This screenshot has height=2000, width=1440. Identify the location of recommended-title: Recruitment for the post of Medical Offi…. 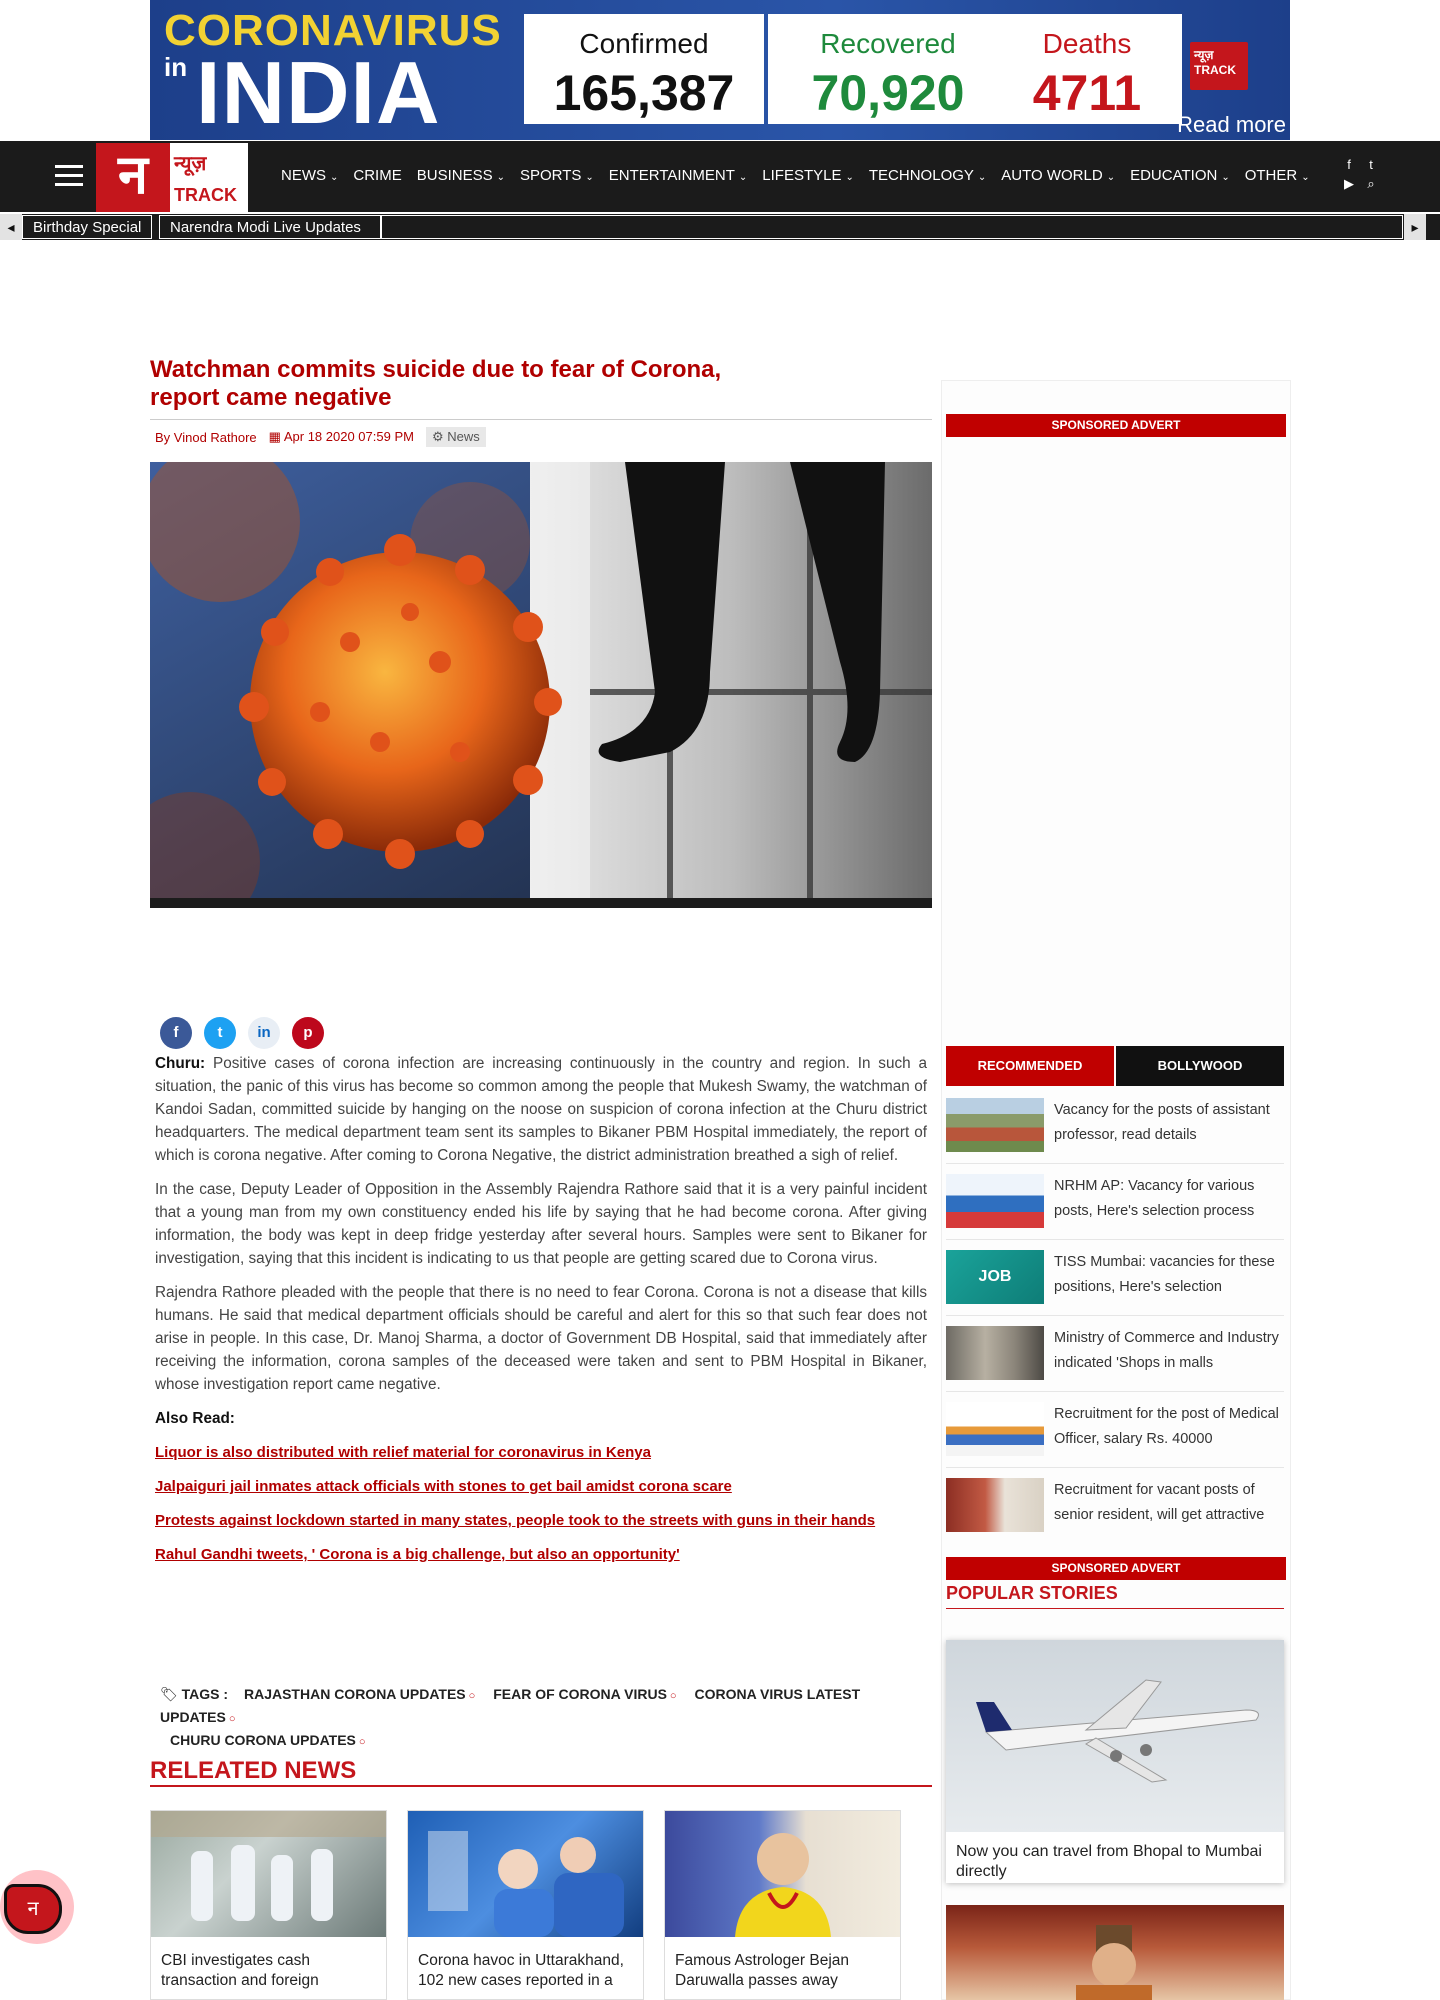
(1166, 1426).